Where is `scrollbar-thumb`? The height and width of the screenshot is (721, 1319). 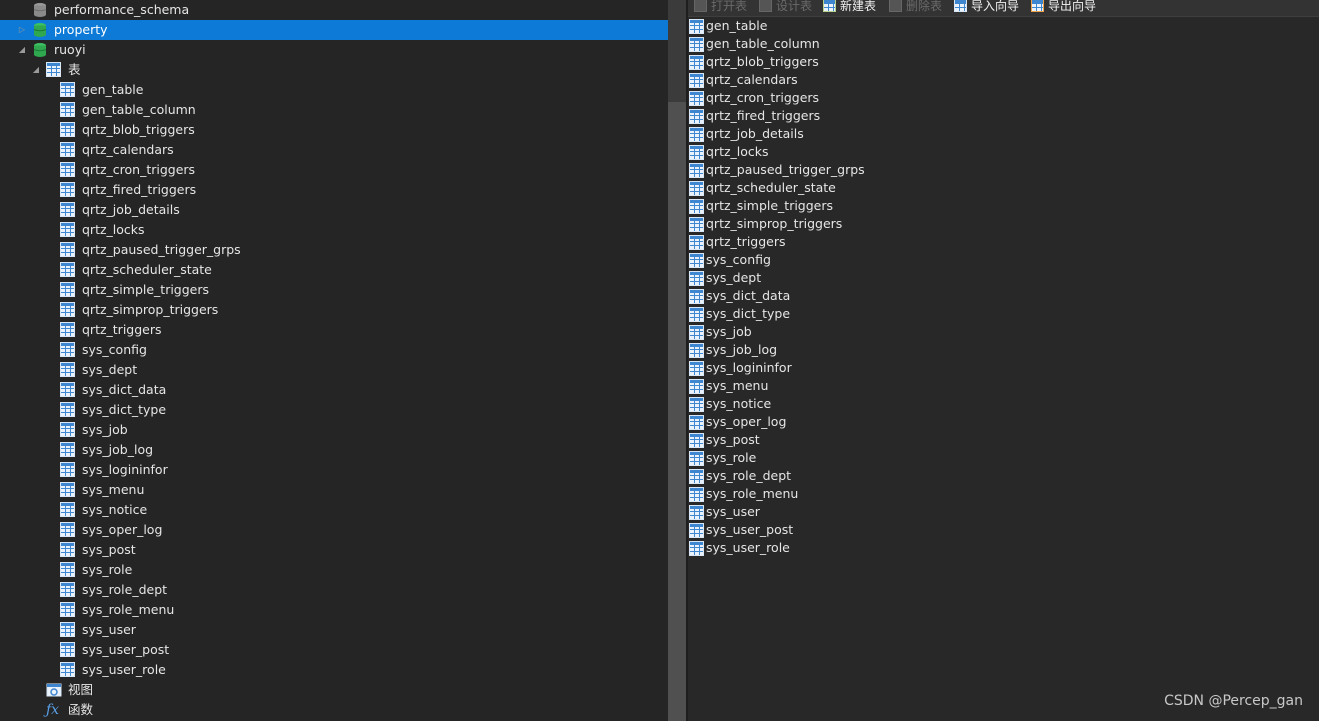
scrollbar-thumb is located at coordinates (677, 411).